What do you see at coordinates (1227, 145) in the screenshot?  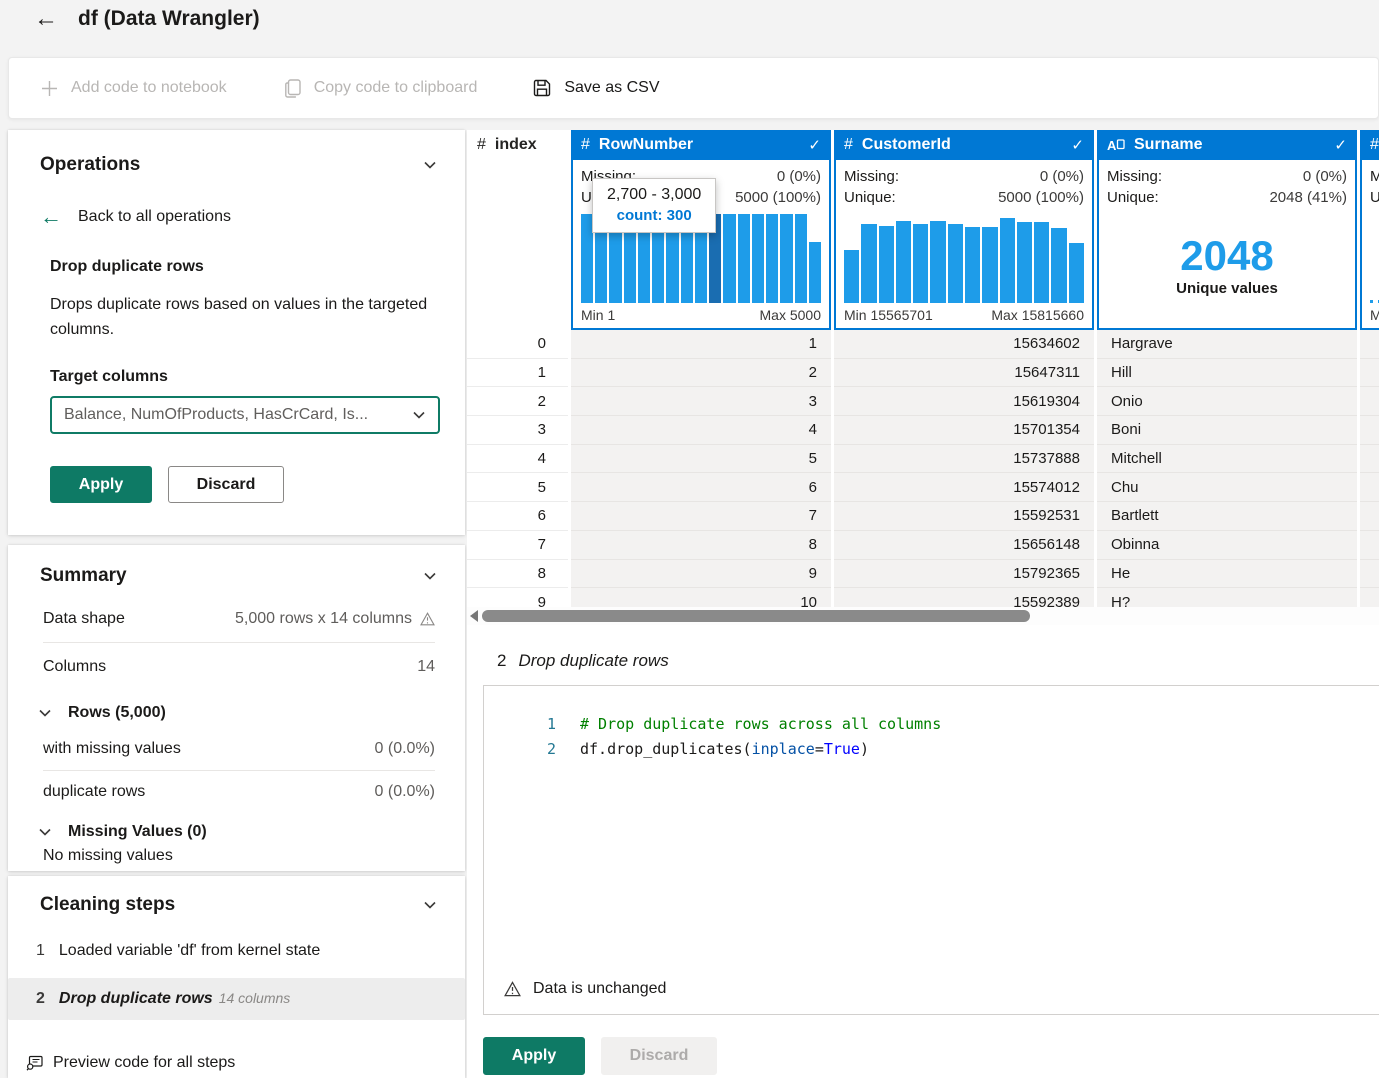 I see `column-header-surname: A Surname ✓` at bounding box center [1227, 145].